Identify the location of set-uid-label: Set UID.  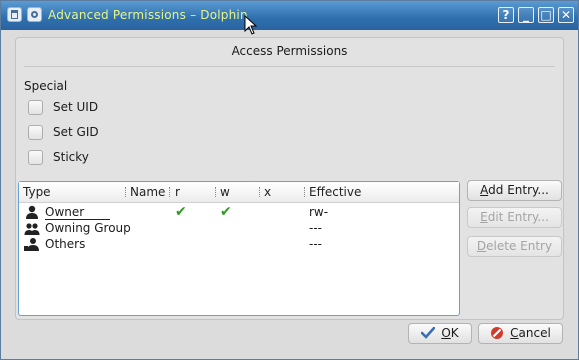
(76, 107).